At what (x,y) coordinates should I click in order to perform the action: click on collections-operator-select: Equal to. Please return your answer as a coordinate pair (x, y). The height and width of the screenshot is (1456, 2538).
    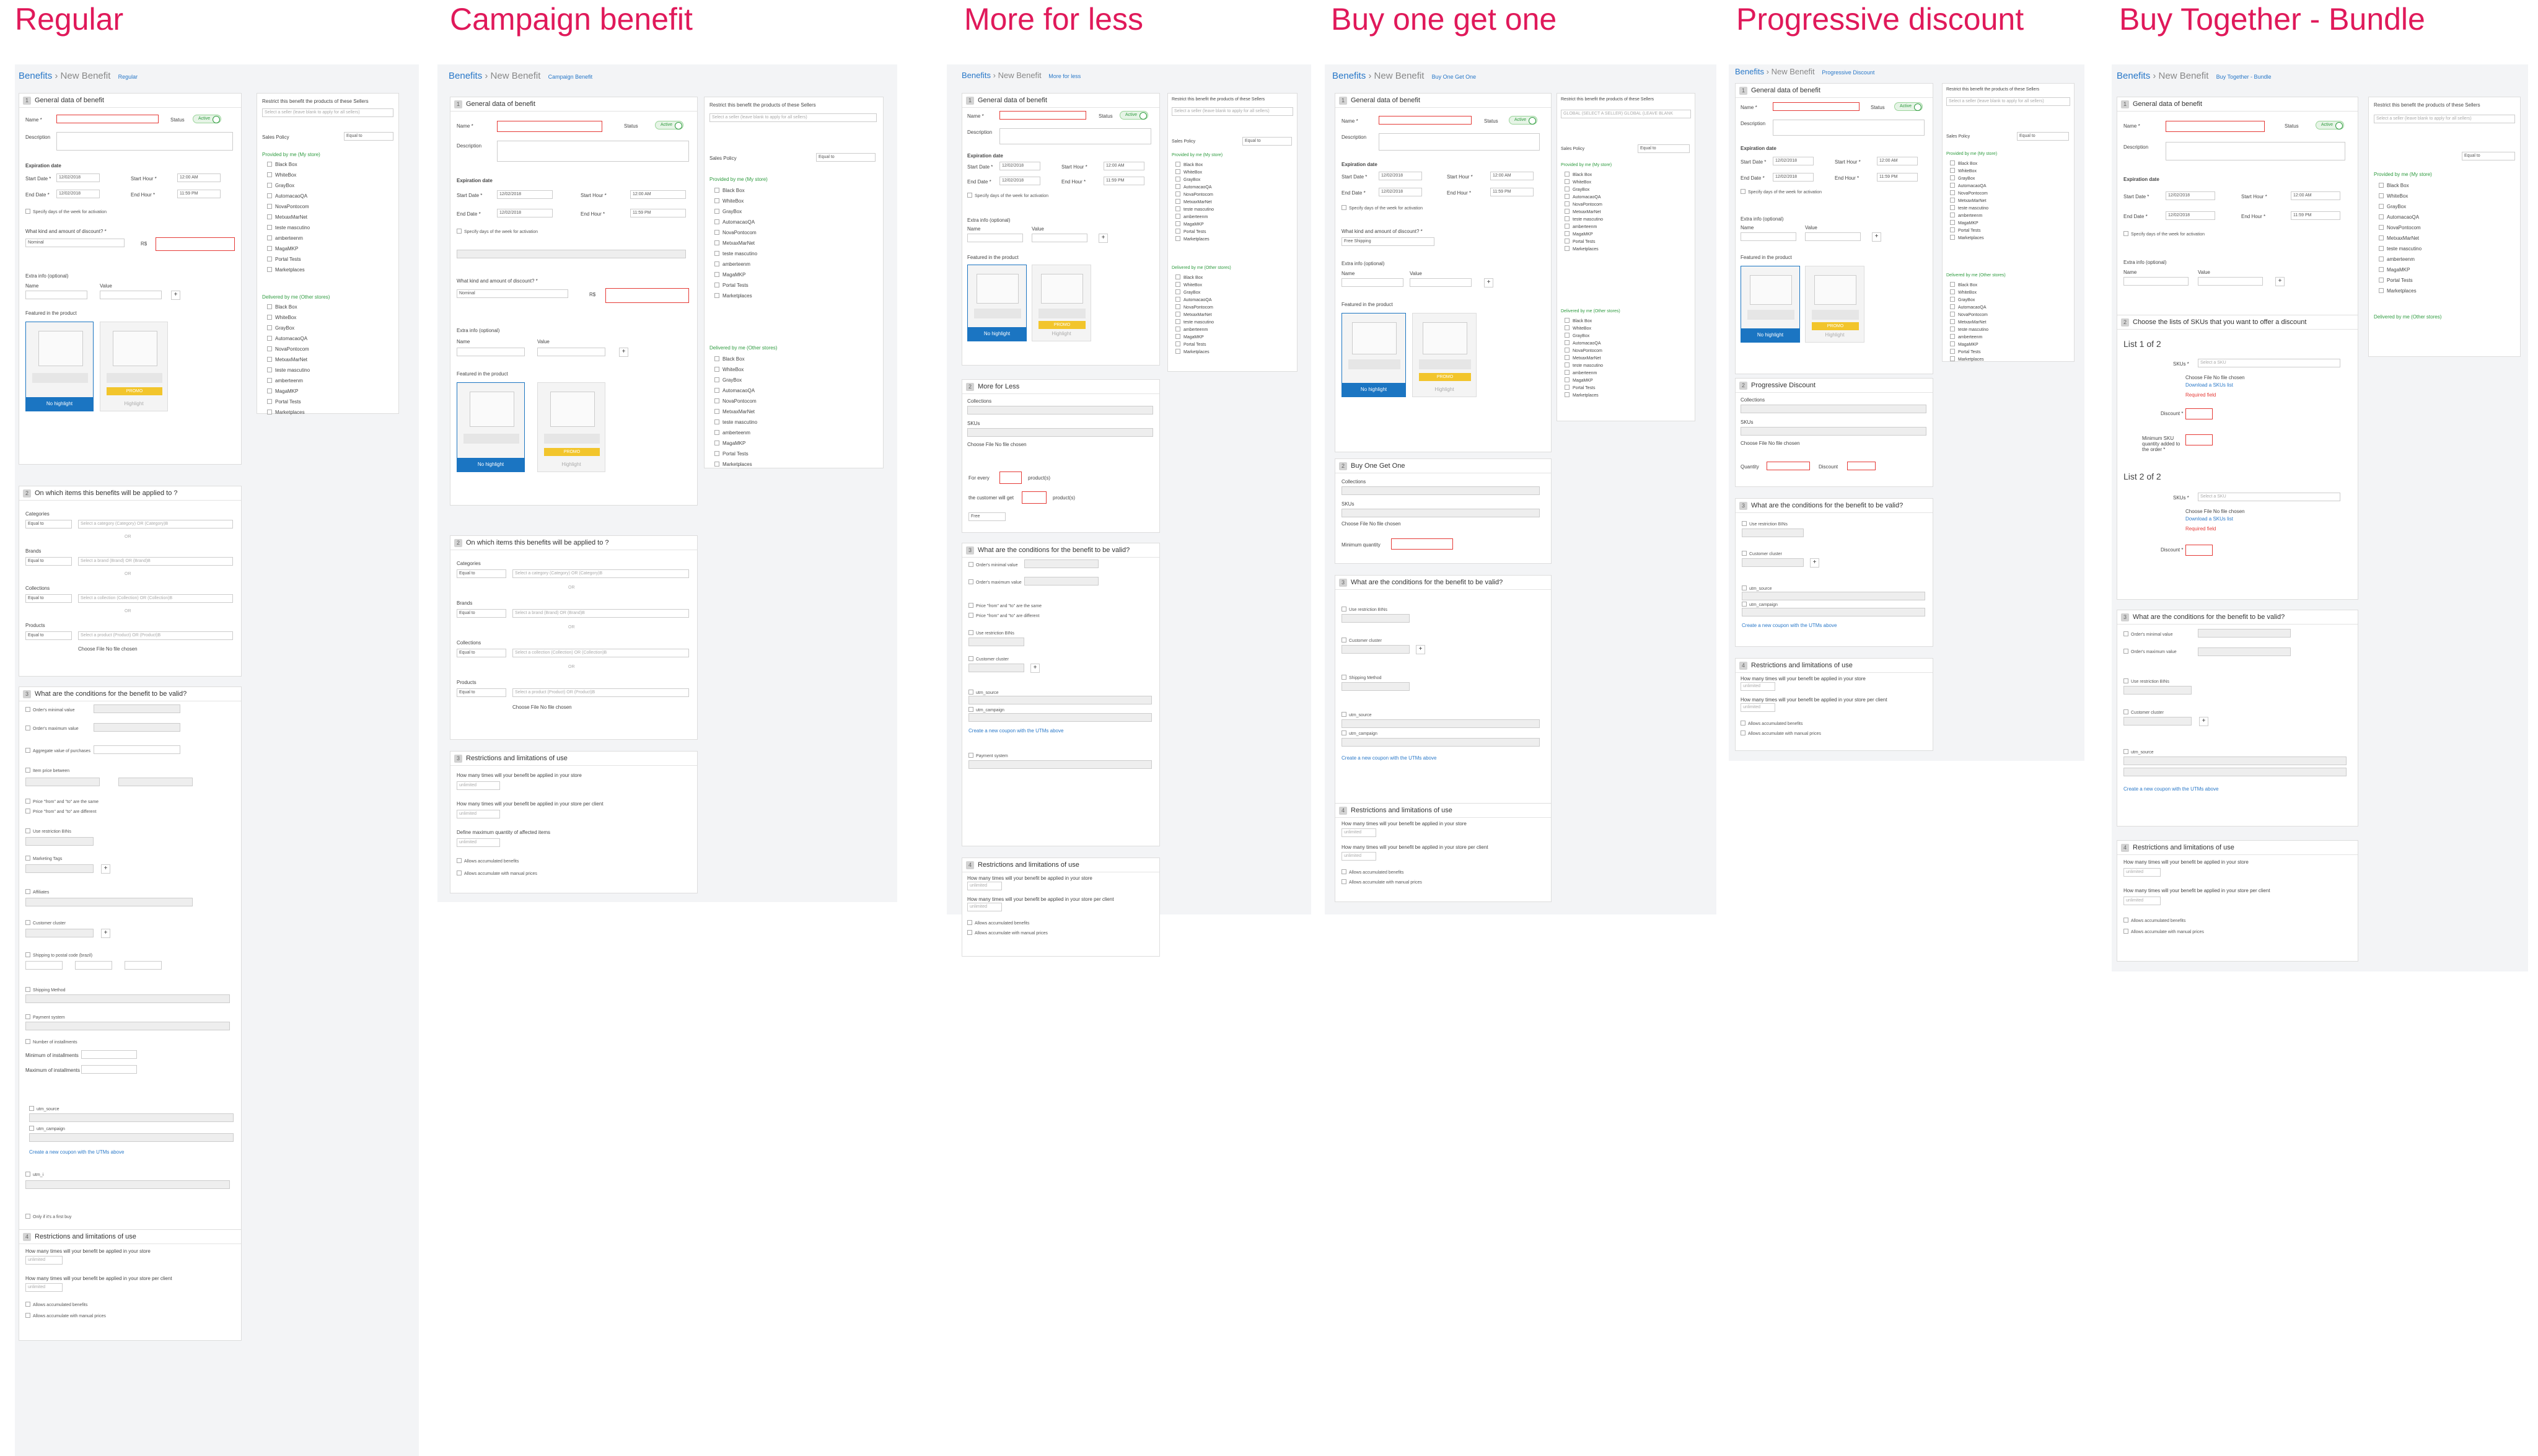
    Looking at the image, I should click on (48, 598).